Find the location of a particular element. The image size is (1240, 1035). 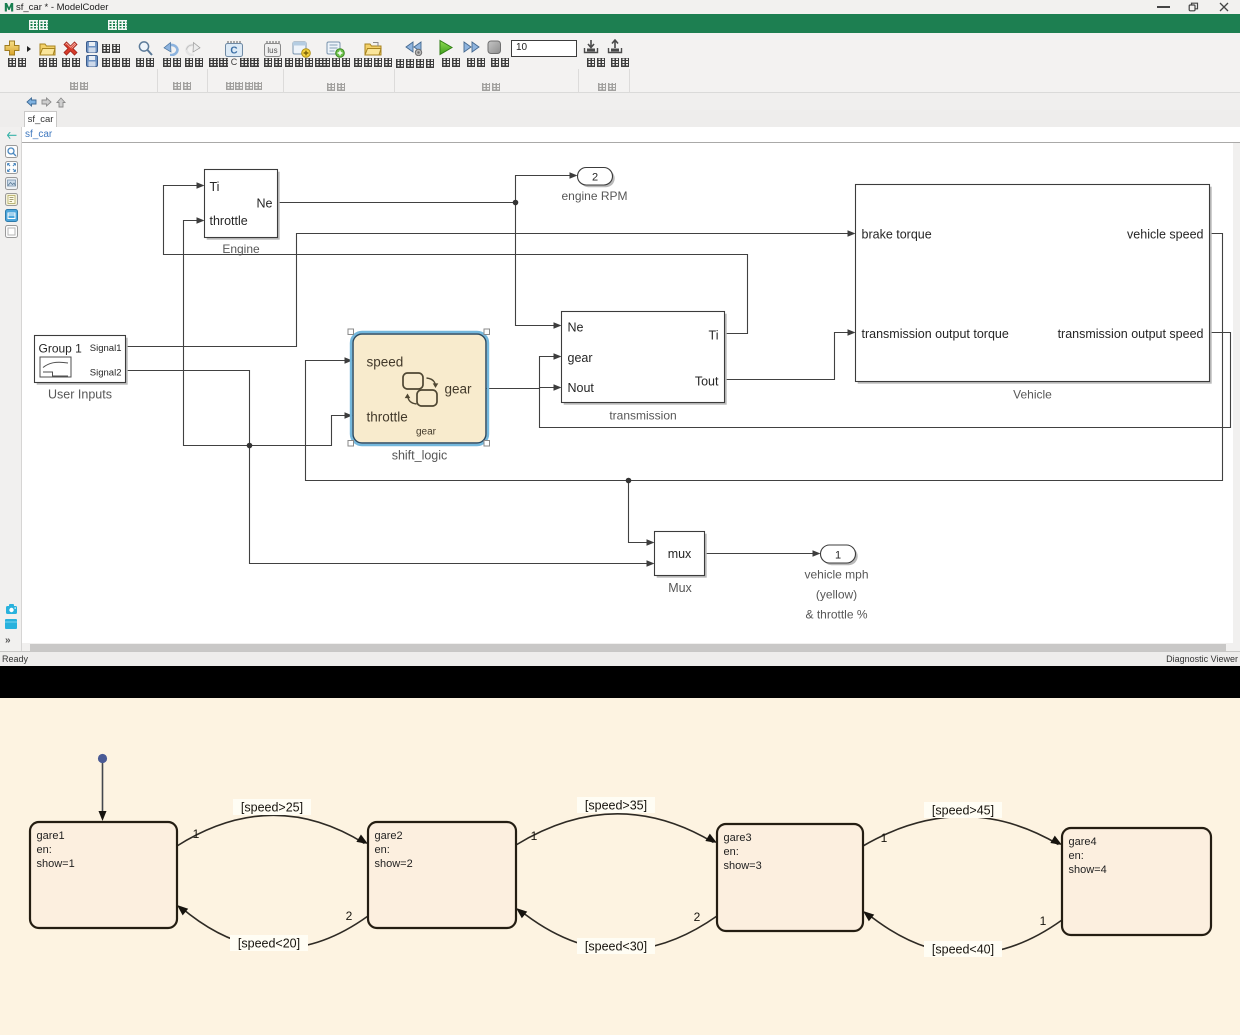

svg-text: gare2 is located at coordinates (389, 836).